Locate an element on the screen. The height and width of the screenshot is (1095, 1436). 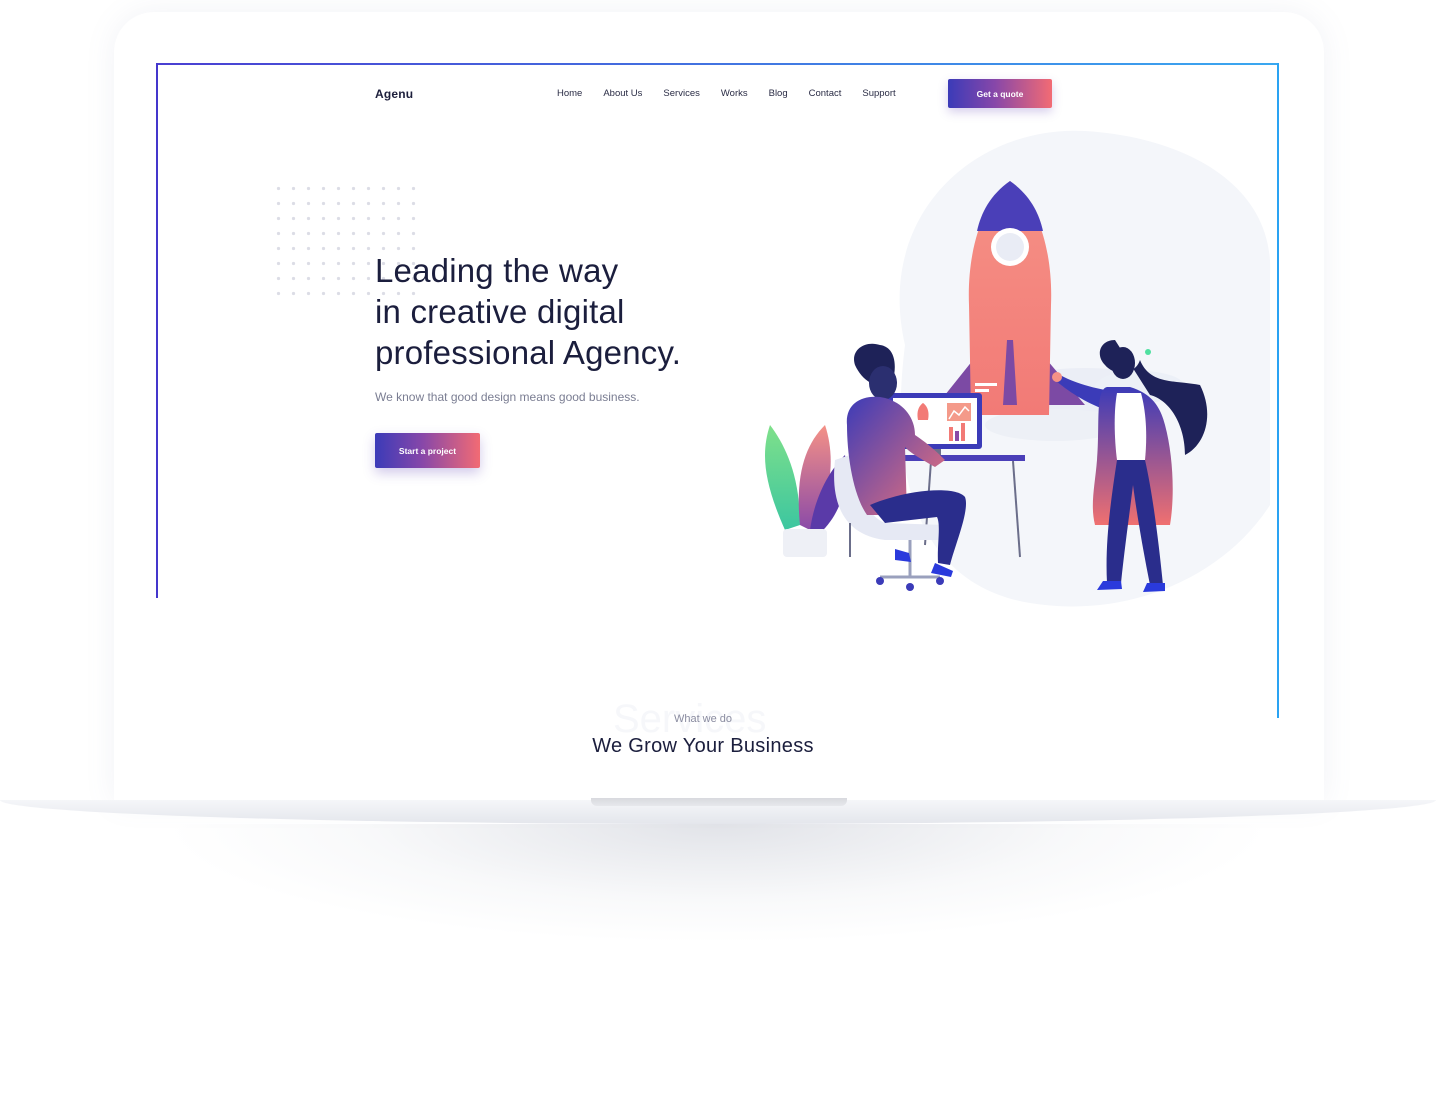
nav-support: Support is located at coordinates (878, 93).